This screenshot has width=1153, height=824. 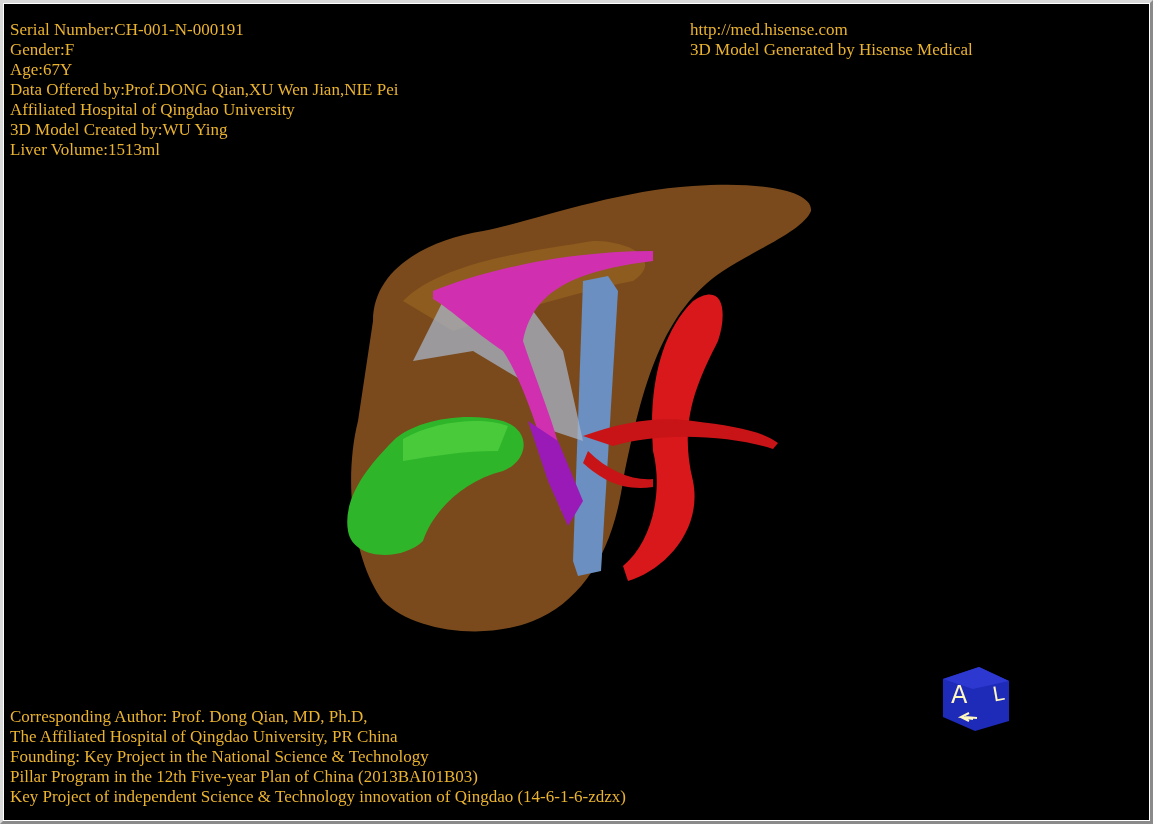 I want to click on info-text: Founding: Key Project in the National Science & Technology, so click(x=219, y=757).